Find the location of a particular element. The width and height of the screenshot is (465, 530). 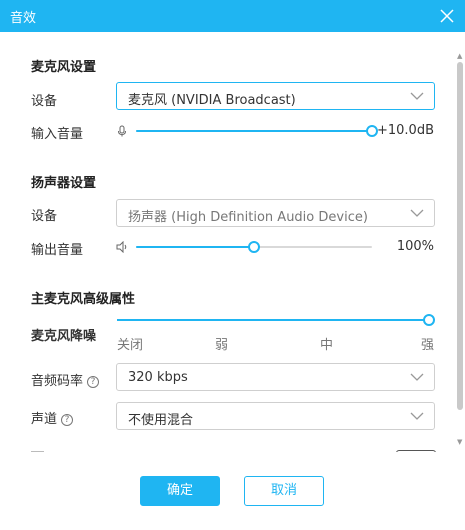

microphone-icon is located at coordinates (122, 131).